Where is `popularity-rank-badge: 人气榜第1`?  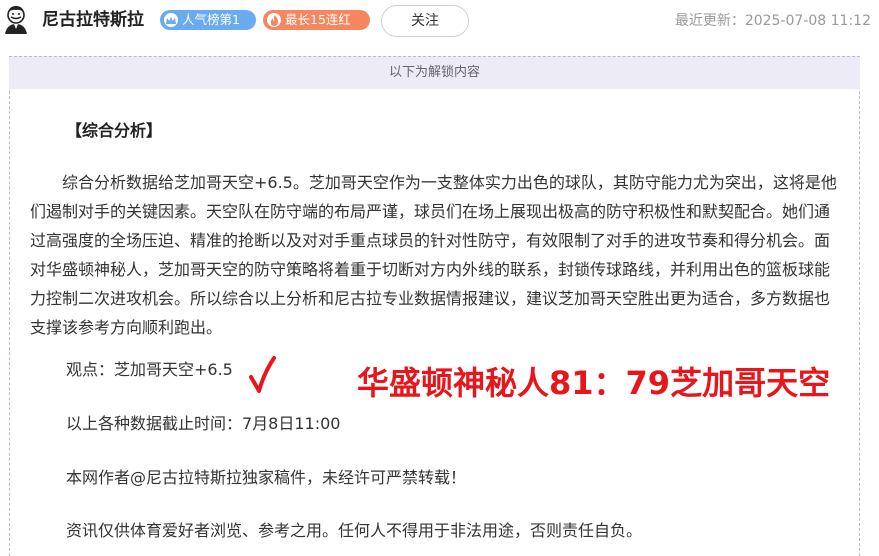
popularity-rank-badge: 人气榜第1 is located at coordinates (208, 20).